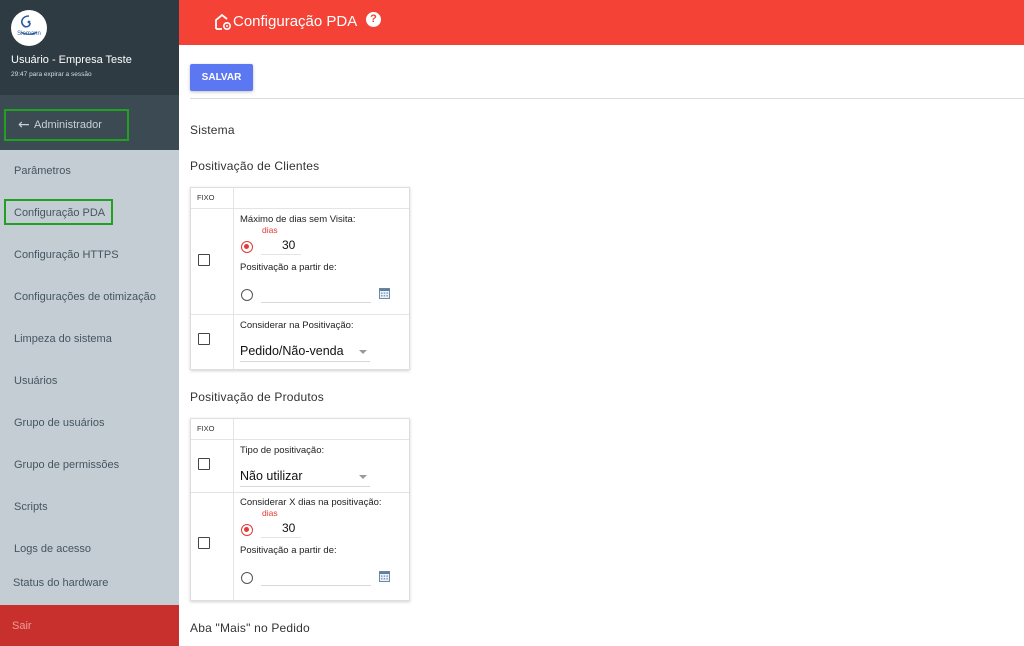 The width and height of the screenshot is (1024, 646). I want to click on administrador-back-button: ← Administrador, so click(66, 125).